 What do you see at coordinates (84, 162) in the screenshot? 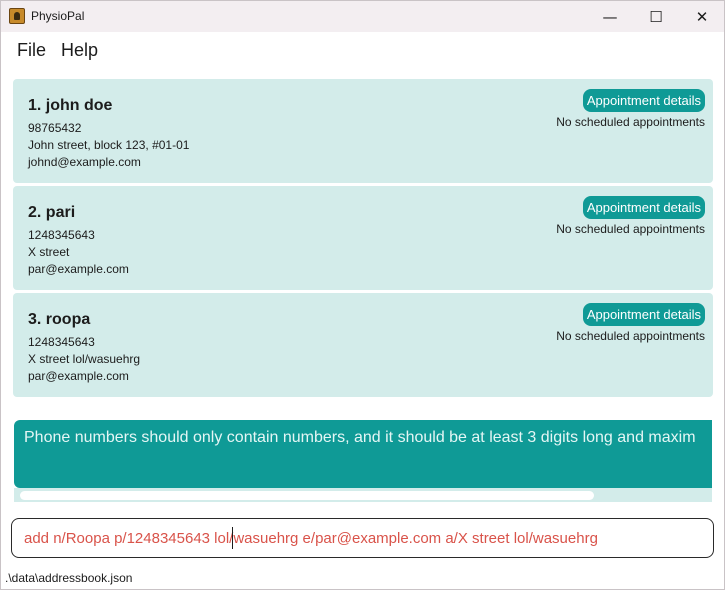
I see `person-email: johnd@example.com` at bounding box center [84, 162].